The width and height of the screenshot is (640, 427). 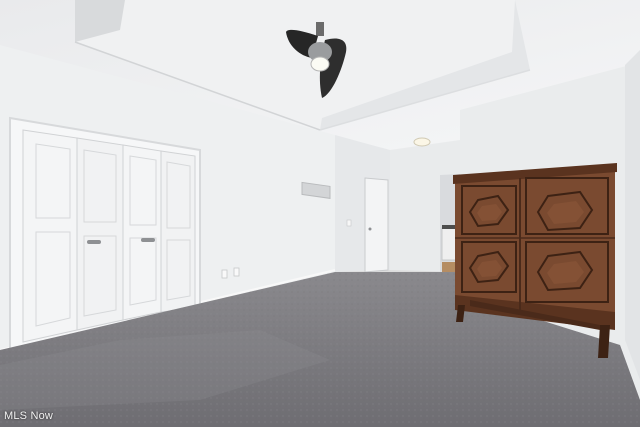 What do you see at coordinates (422, 142) in the screenshot?
I see `ceiling-light` at bounding box center [422, 142].